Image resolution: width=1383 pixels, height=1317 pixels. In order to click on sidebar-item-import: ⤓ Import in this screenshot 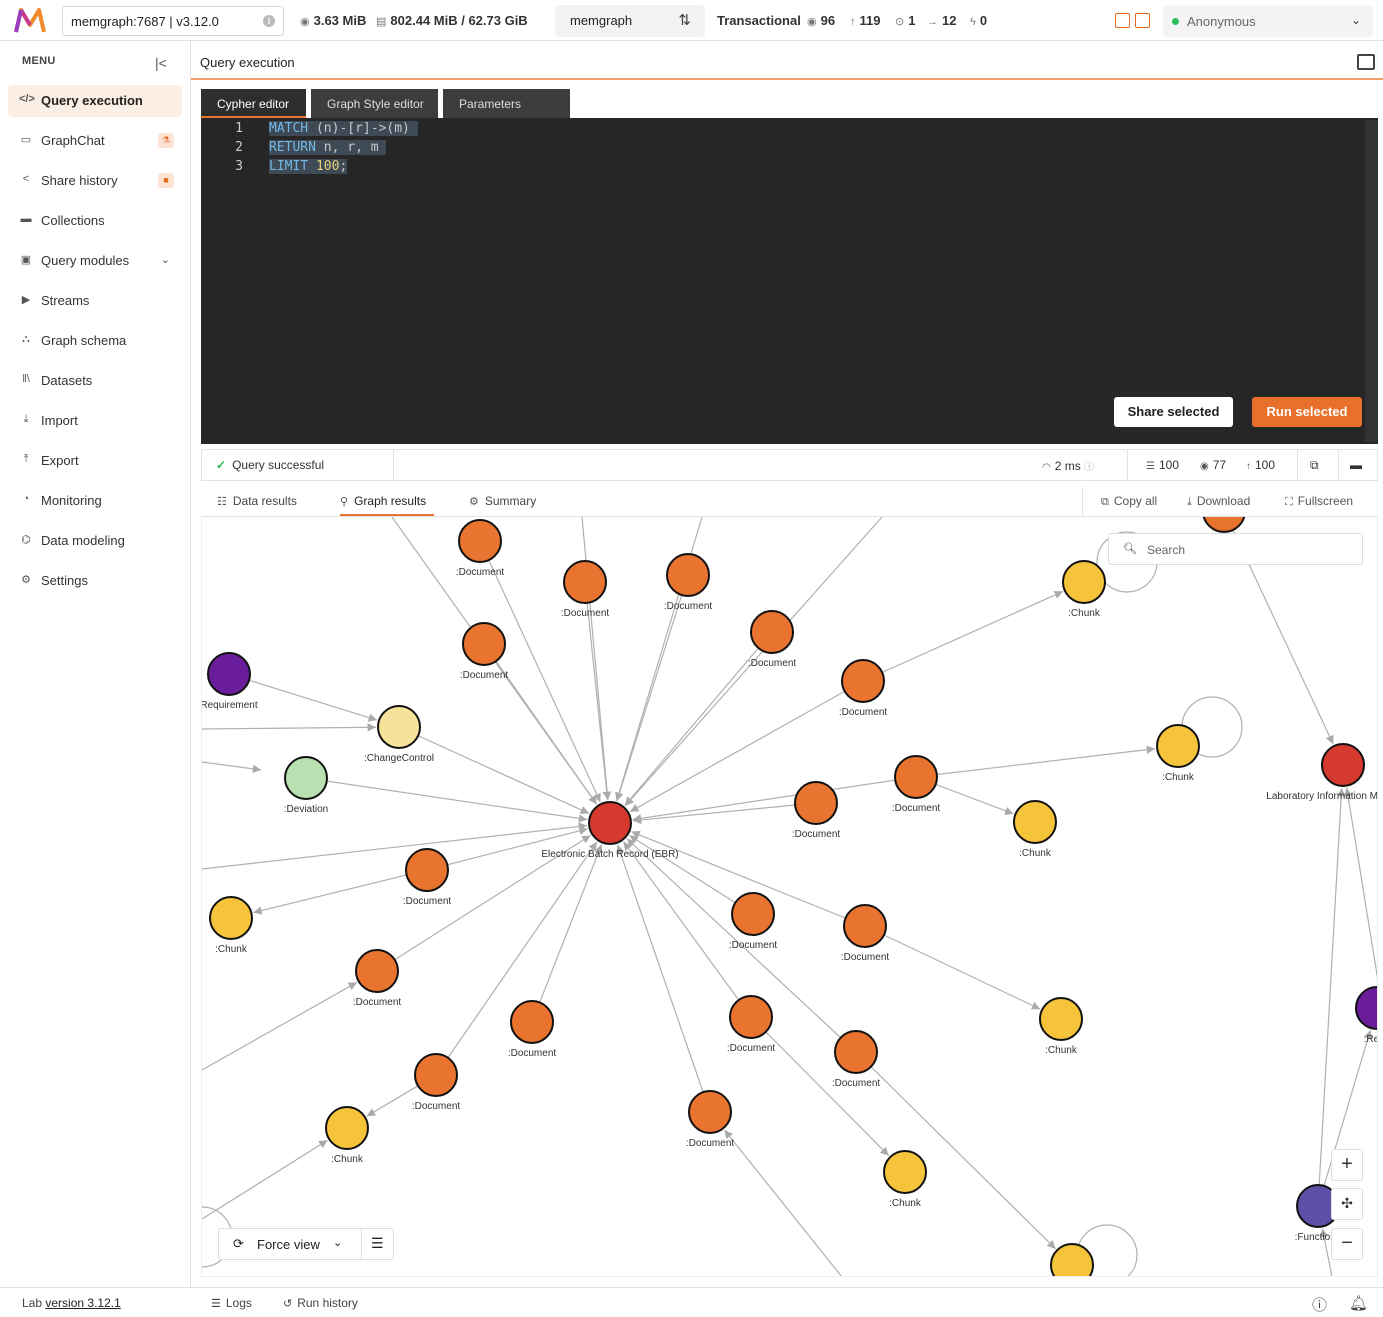, I will do `click(95, 421)`.